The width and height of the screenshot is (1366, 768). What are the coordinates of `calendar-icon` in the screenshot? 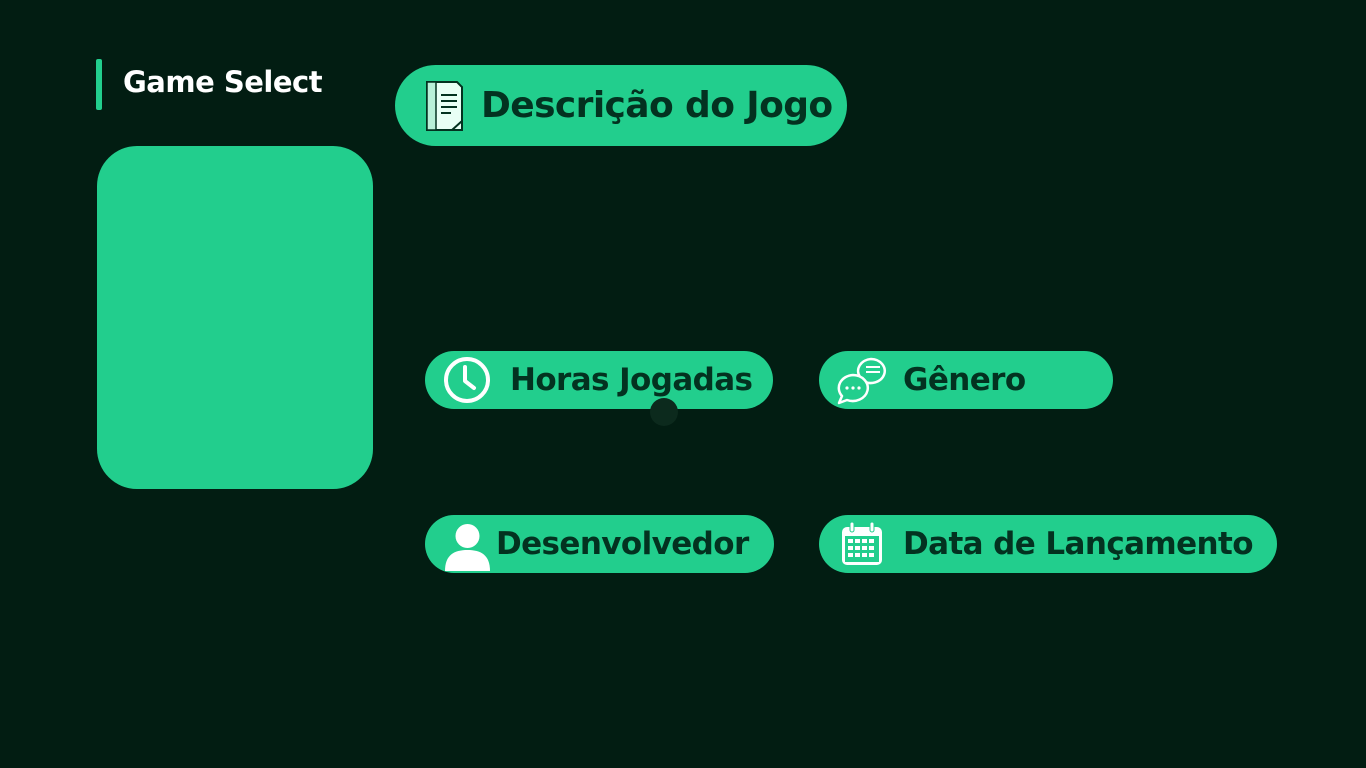 It's located at (861, 544).